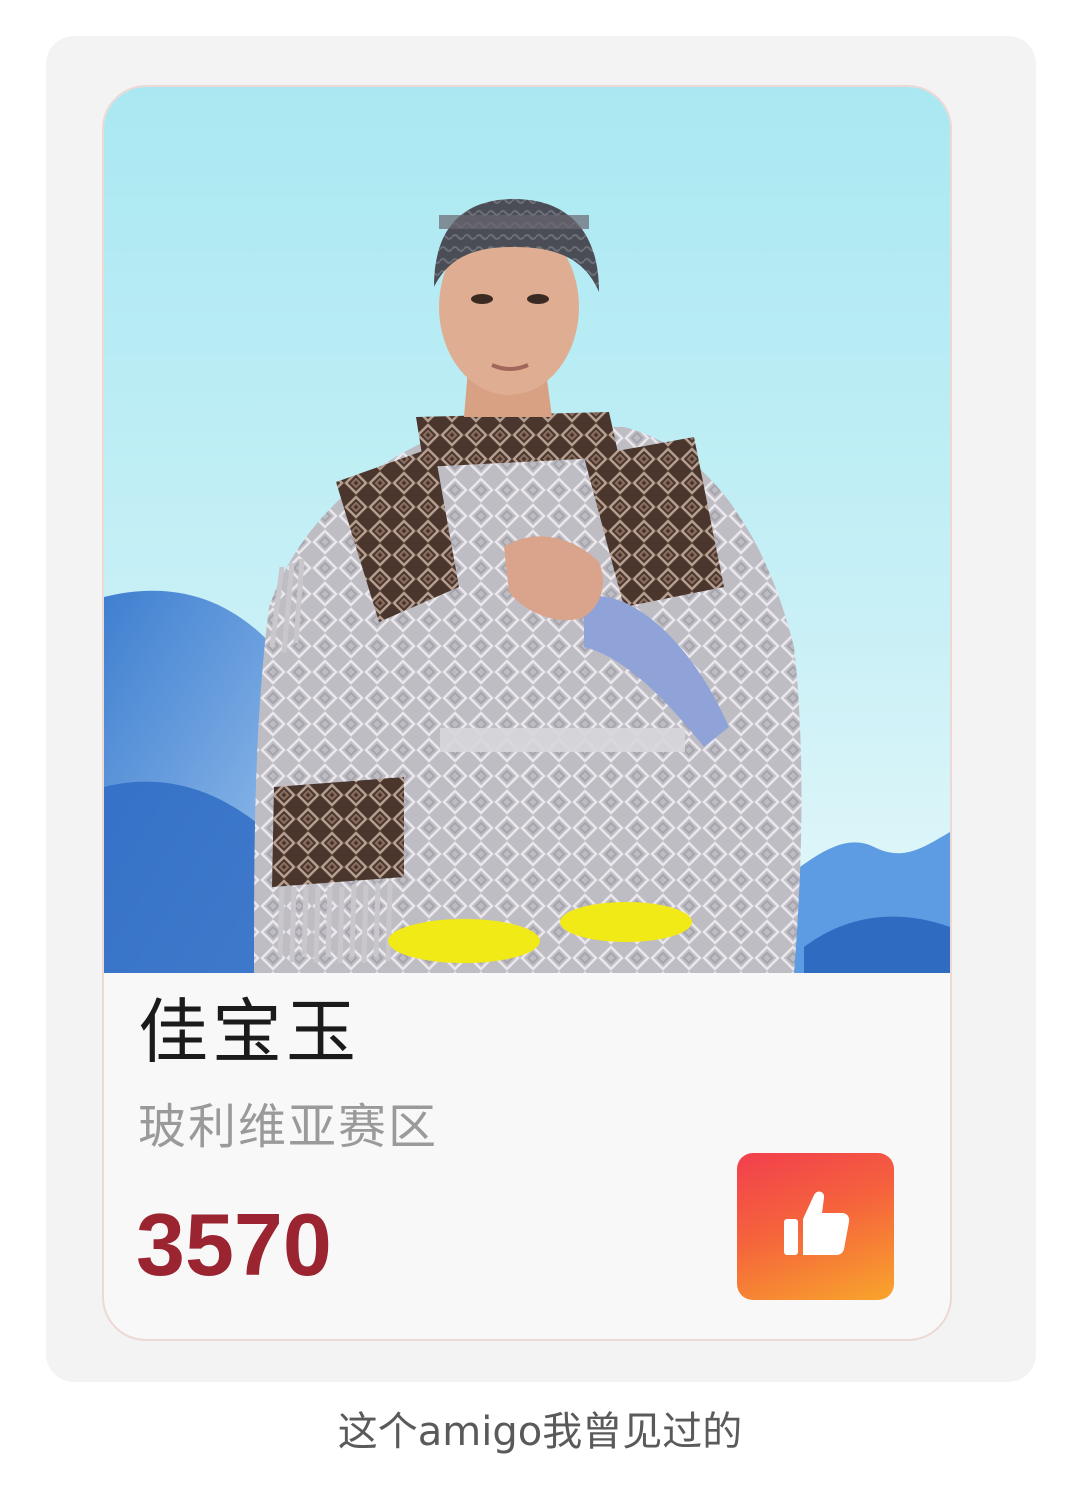  Describe the element at coordinates (249, 1032) in the screenshot. I see `contestant-name: 佳宝玉` at that location.